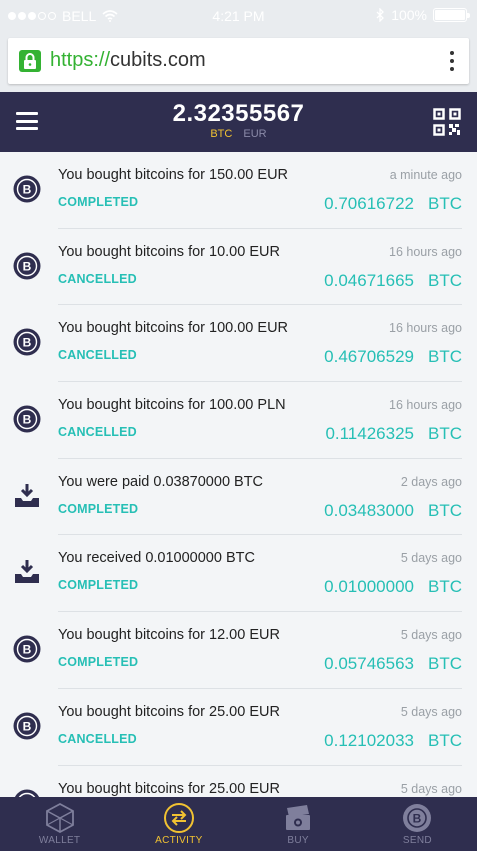  I want to click on nav-activity-label: ACTIVITY, so click(179, 840).